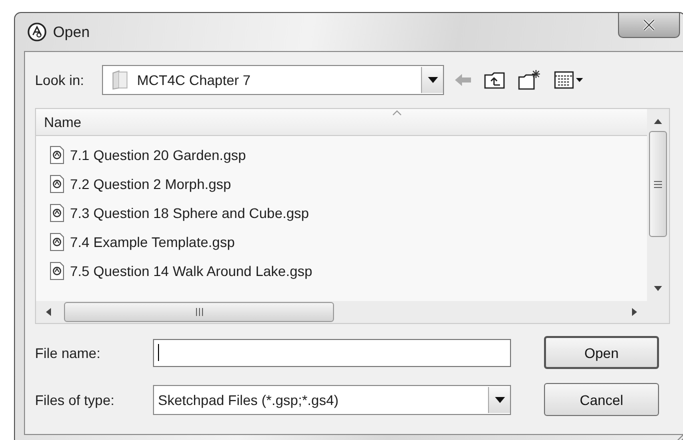 The width and height of the screenshot is (683, 440). I want to click on column-header: Name, so click(341, 122).